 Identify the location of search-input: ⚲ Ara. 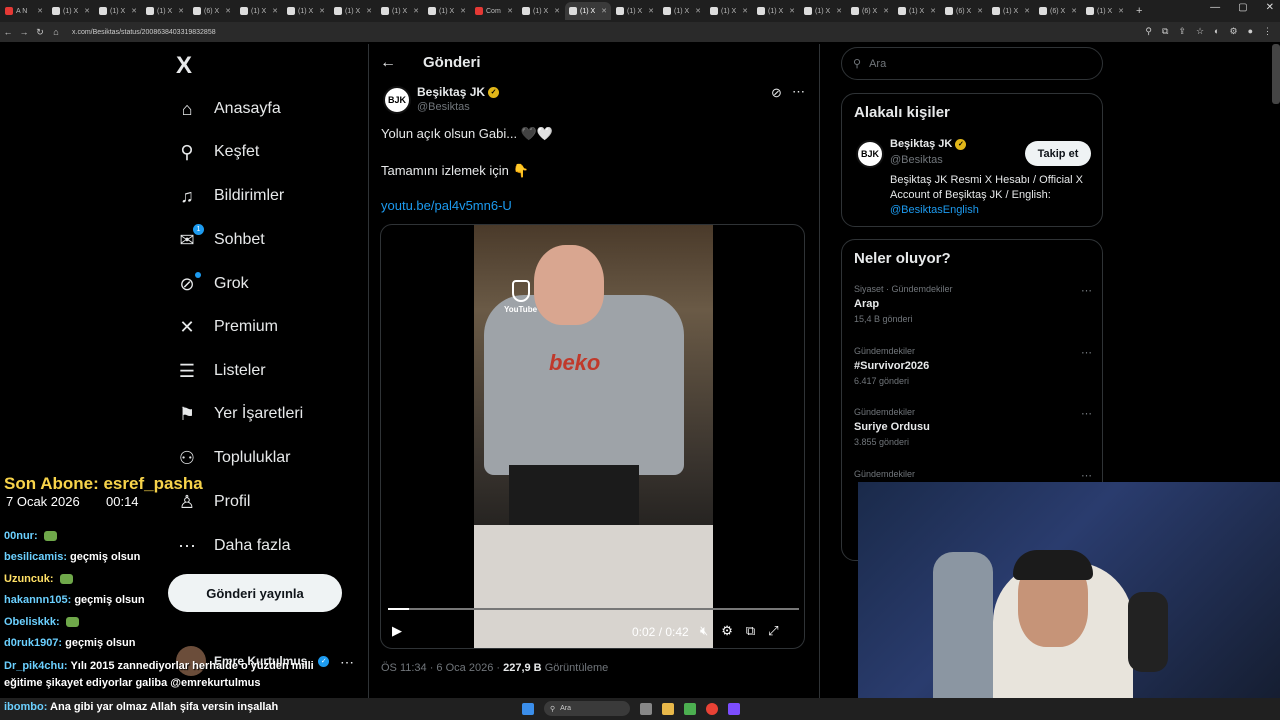
(972, 63).